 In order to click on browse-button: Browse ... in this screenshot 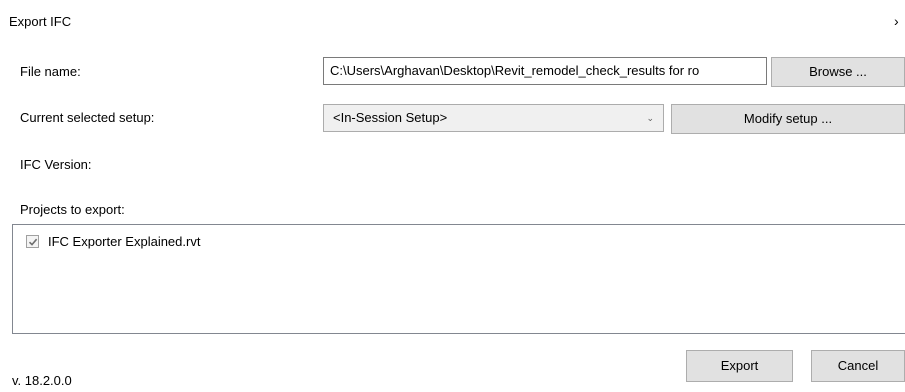, I will do `click(838, 72)`.